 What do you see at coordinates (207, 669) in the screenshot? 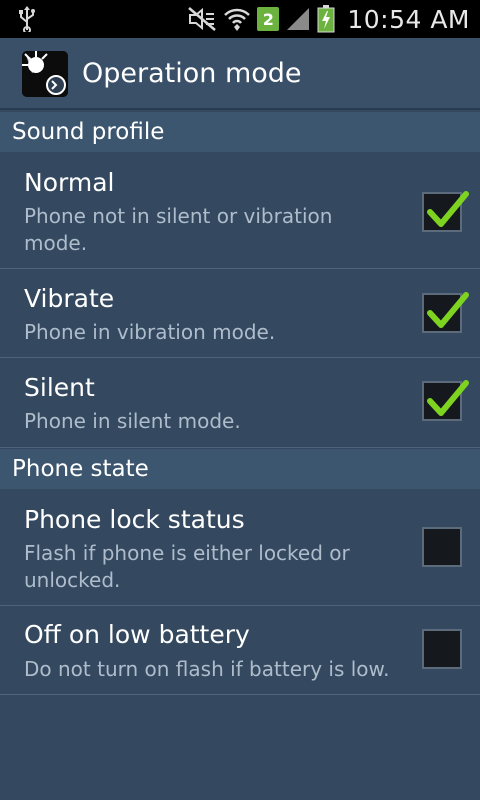
I see `setting-subtitle: Do not turn on flash if battery is low.` at bounding box center [207, 669].